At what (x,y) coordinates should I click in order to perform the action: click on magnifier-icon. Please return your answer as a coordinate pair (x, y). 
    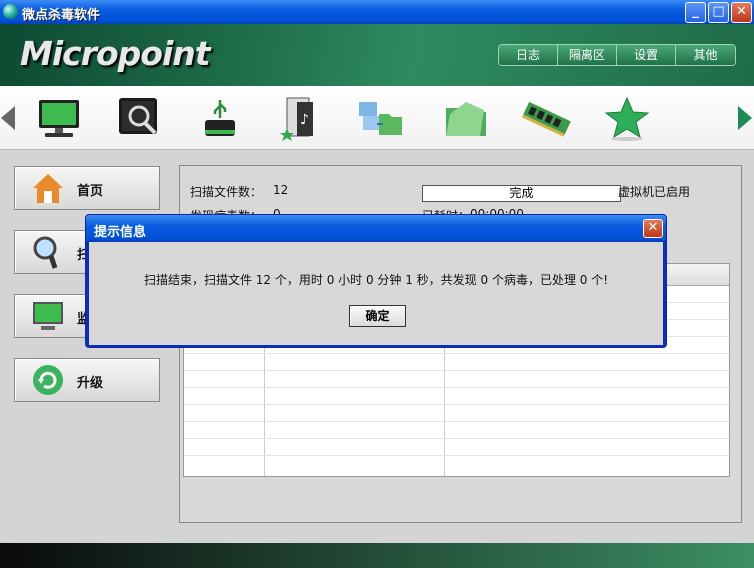
    Looking at the image, I should click on (45, 252).